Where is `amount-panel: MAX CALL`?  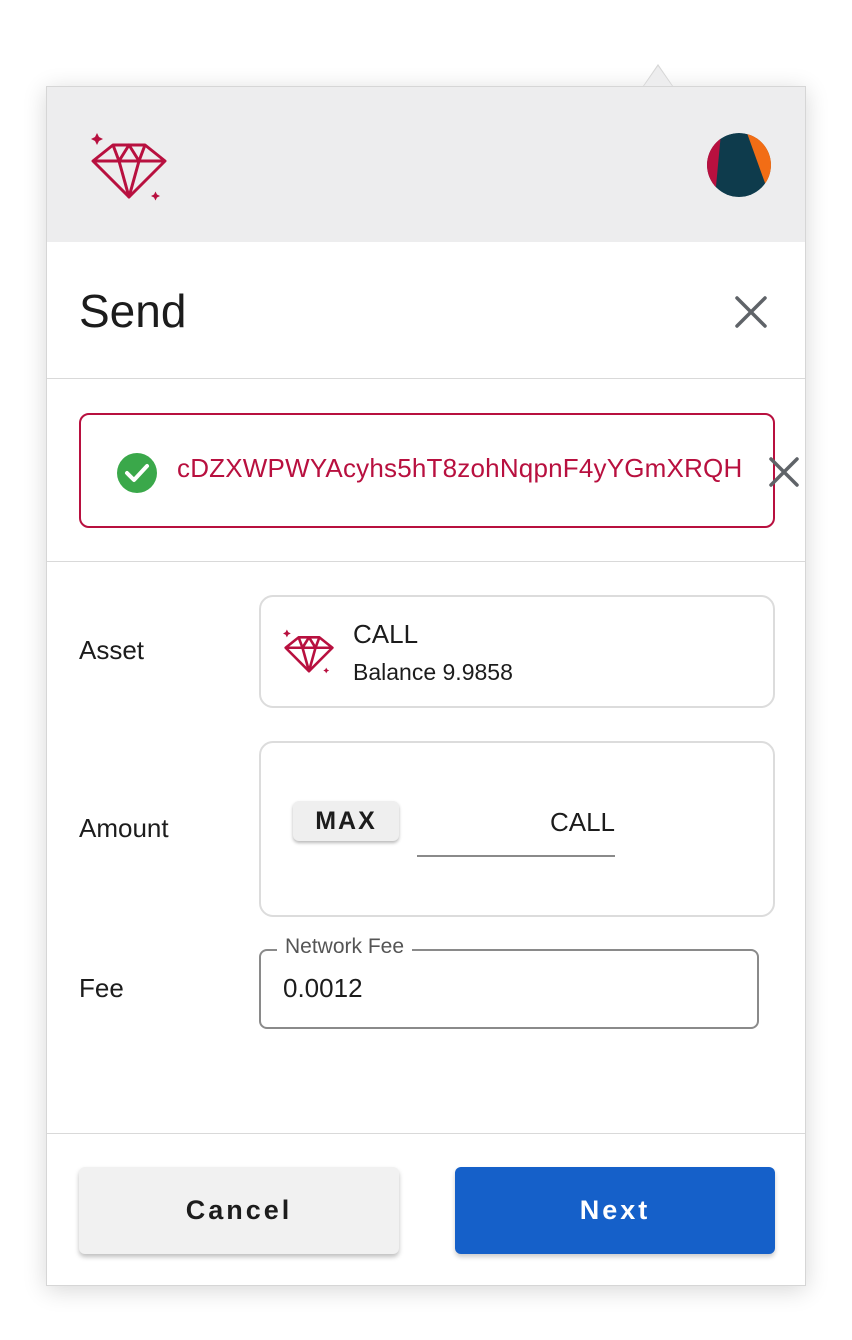
amount-panel: MAX CALL is located at coordinates (517, 829).